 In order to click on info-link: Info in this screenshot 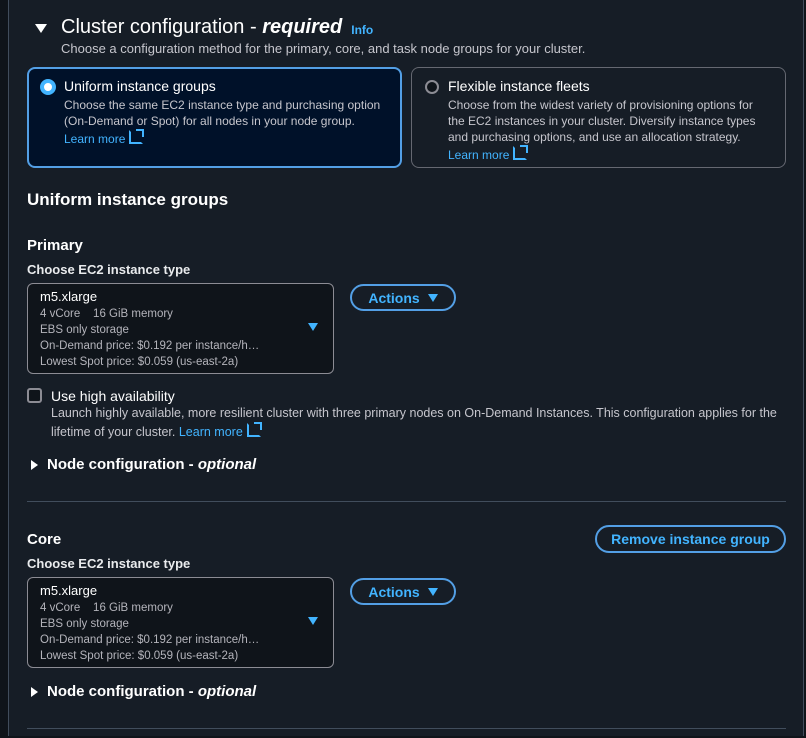, I will do `click(362, 30)`.